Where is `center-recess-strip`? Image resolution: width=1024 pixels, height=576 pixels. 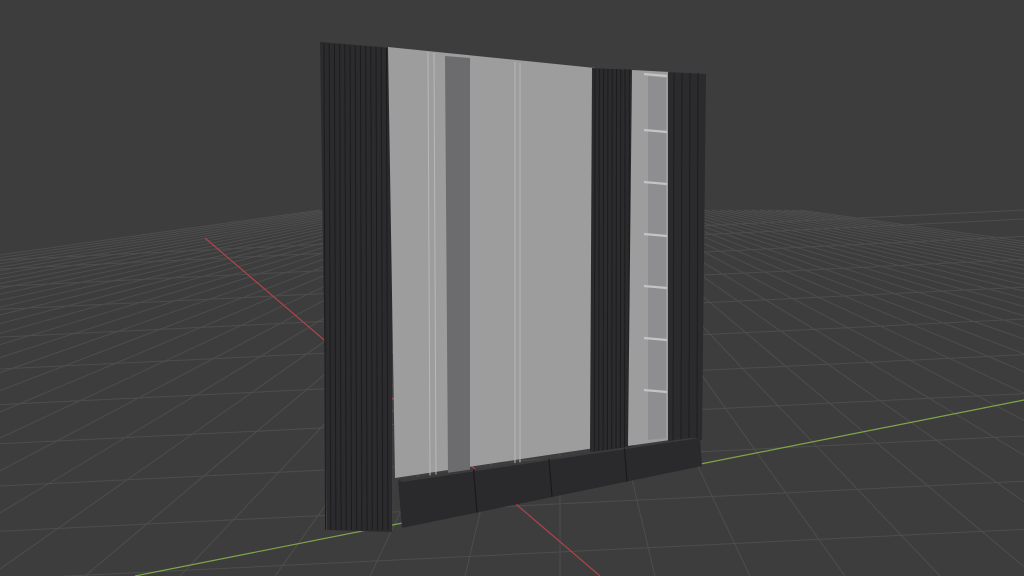 center-recess-strip is located at coordinates (457, 265).